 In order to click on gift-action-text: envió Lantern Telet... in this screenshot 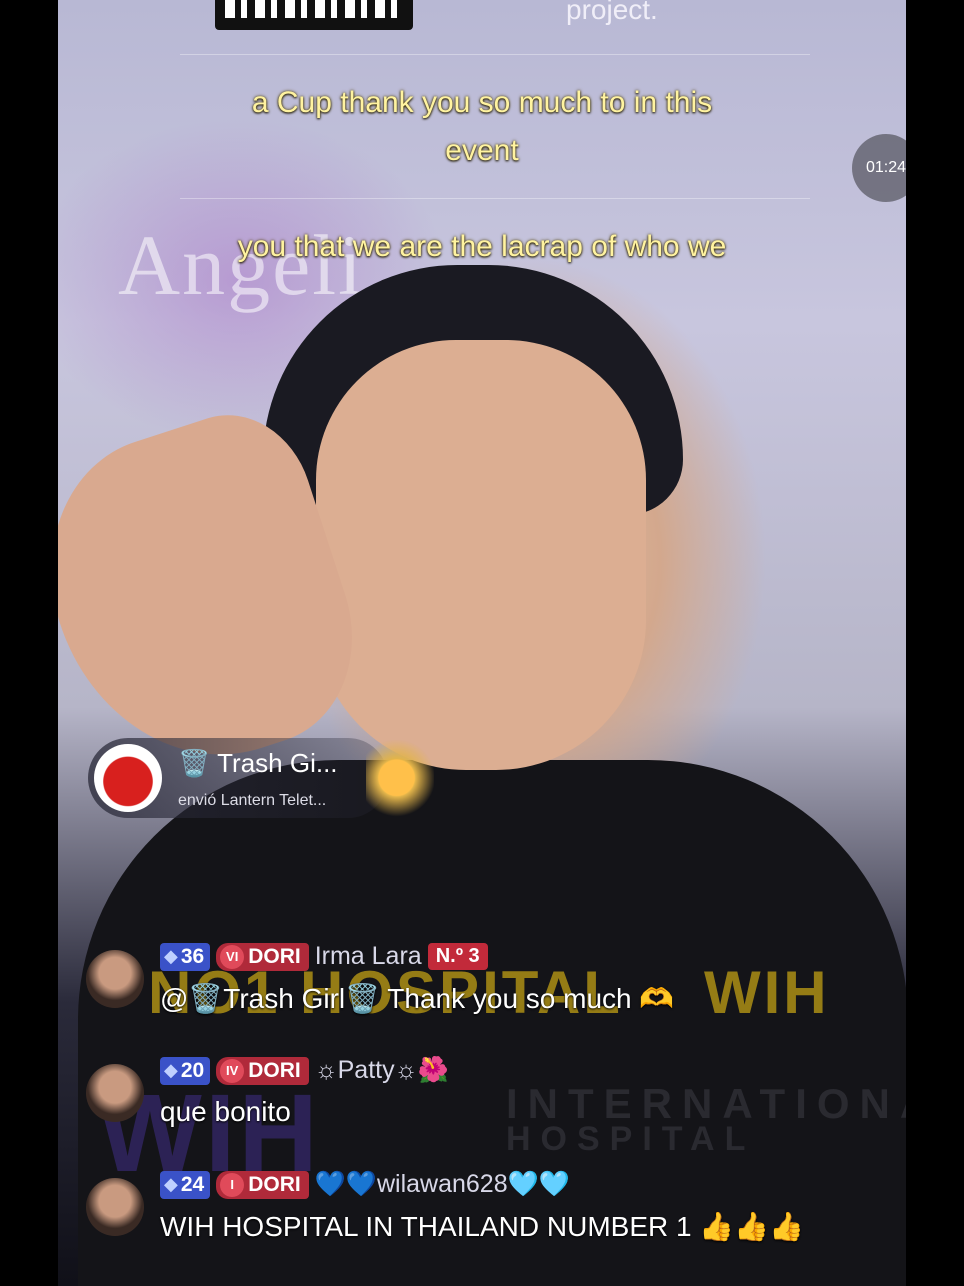, I will do `click(252, 800)`.